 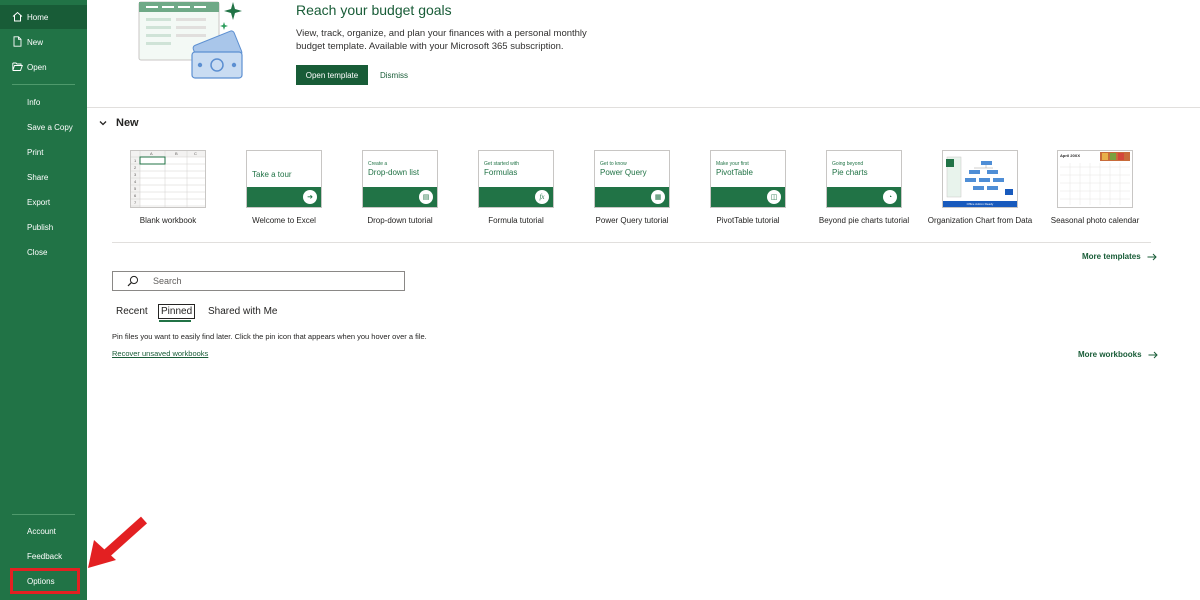 I want to click on chevron-down-icon, so click(x=103, y=123).